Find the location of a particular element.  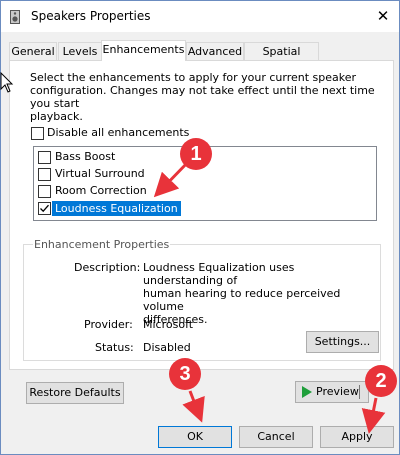

disable-all-label: Disable all enhancements is located at coordinates (118, 132).